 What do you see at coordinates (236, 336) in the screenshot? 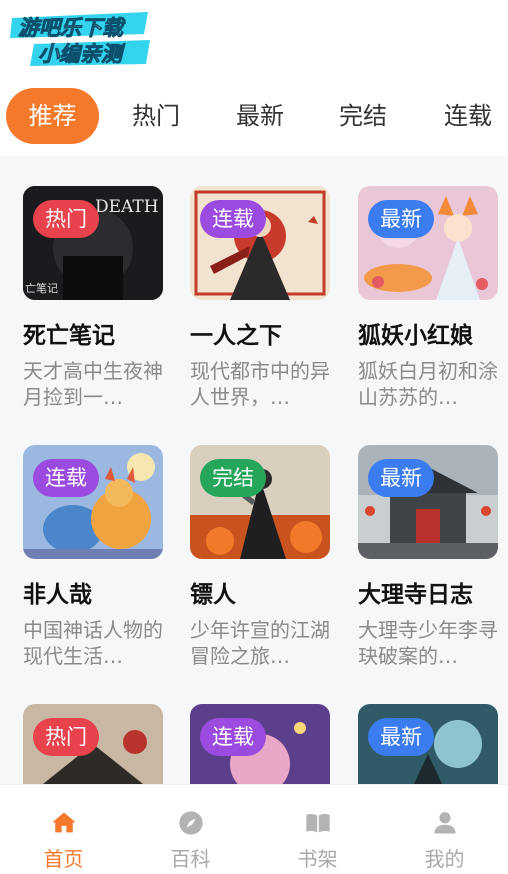
I see `comic-title: 一人之下` at bounding box center [236, 336].